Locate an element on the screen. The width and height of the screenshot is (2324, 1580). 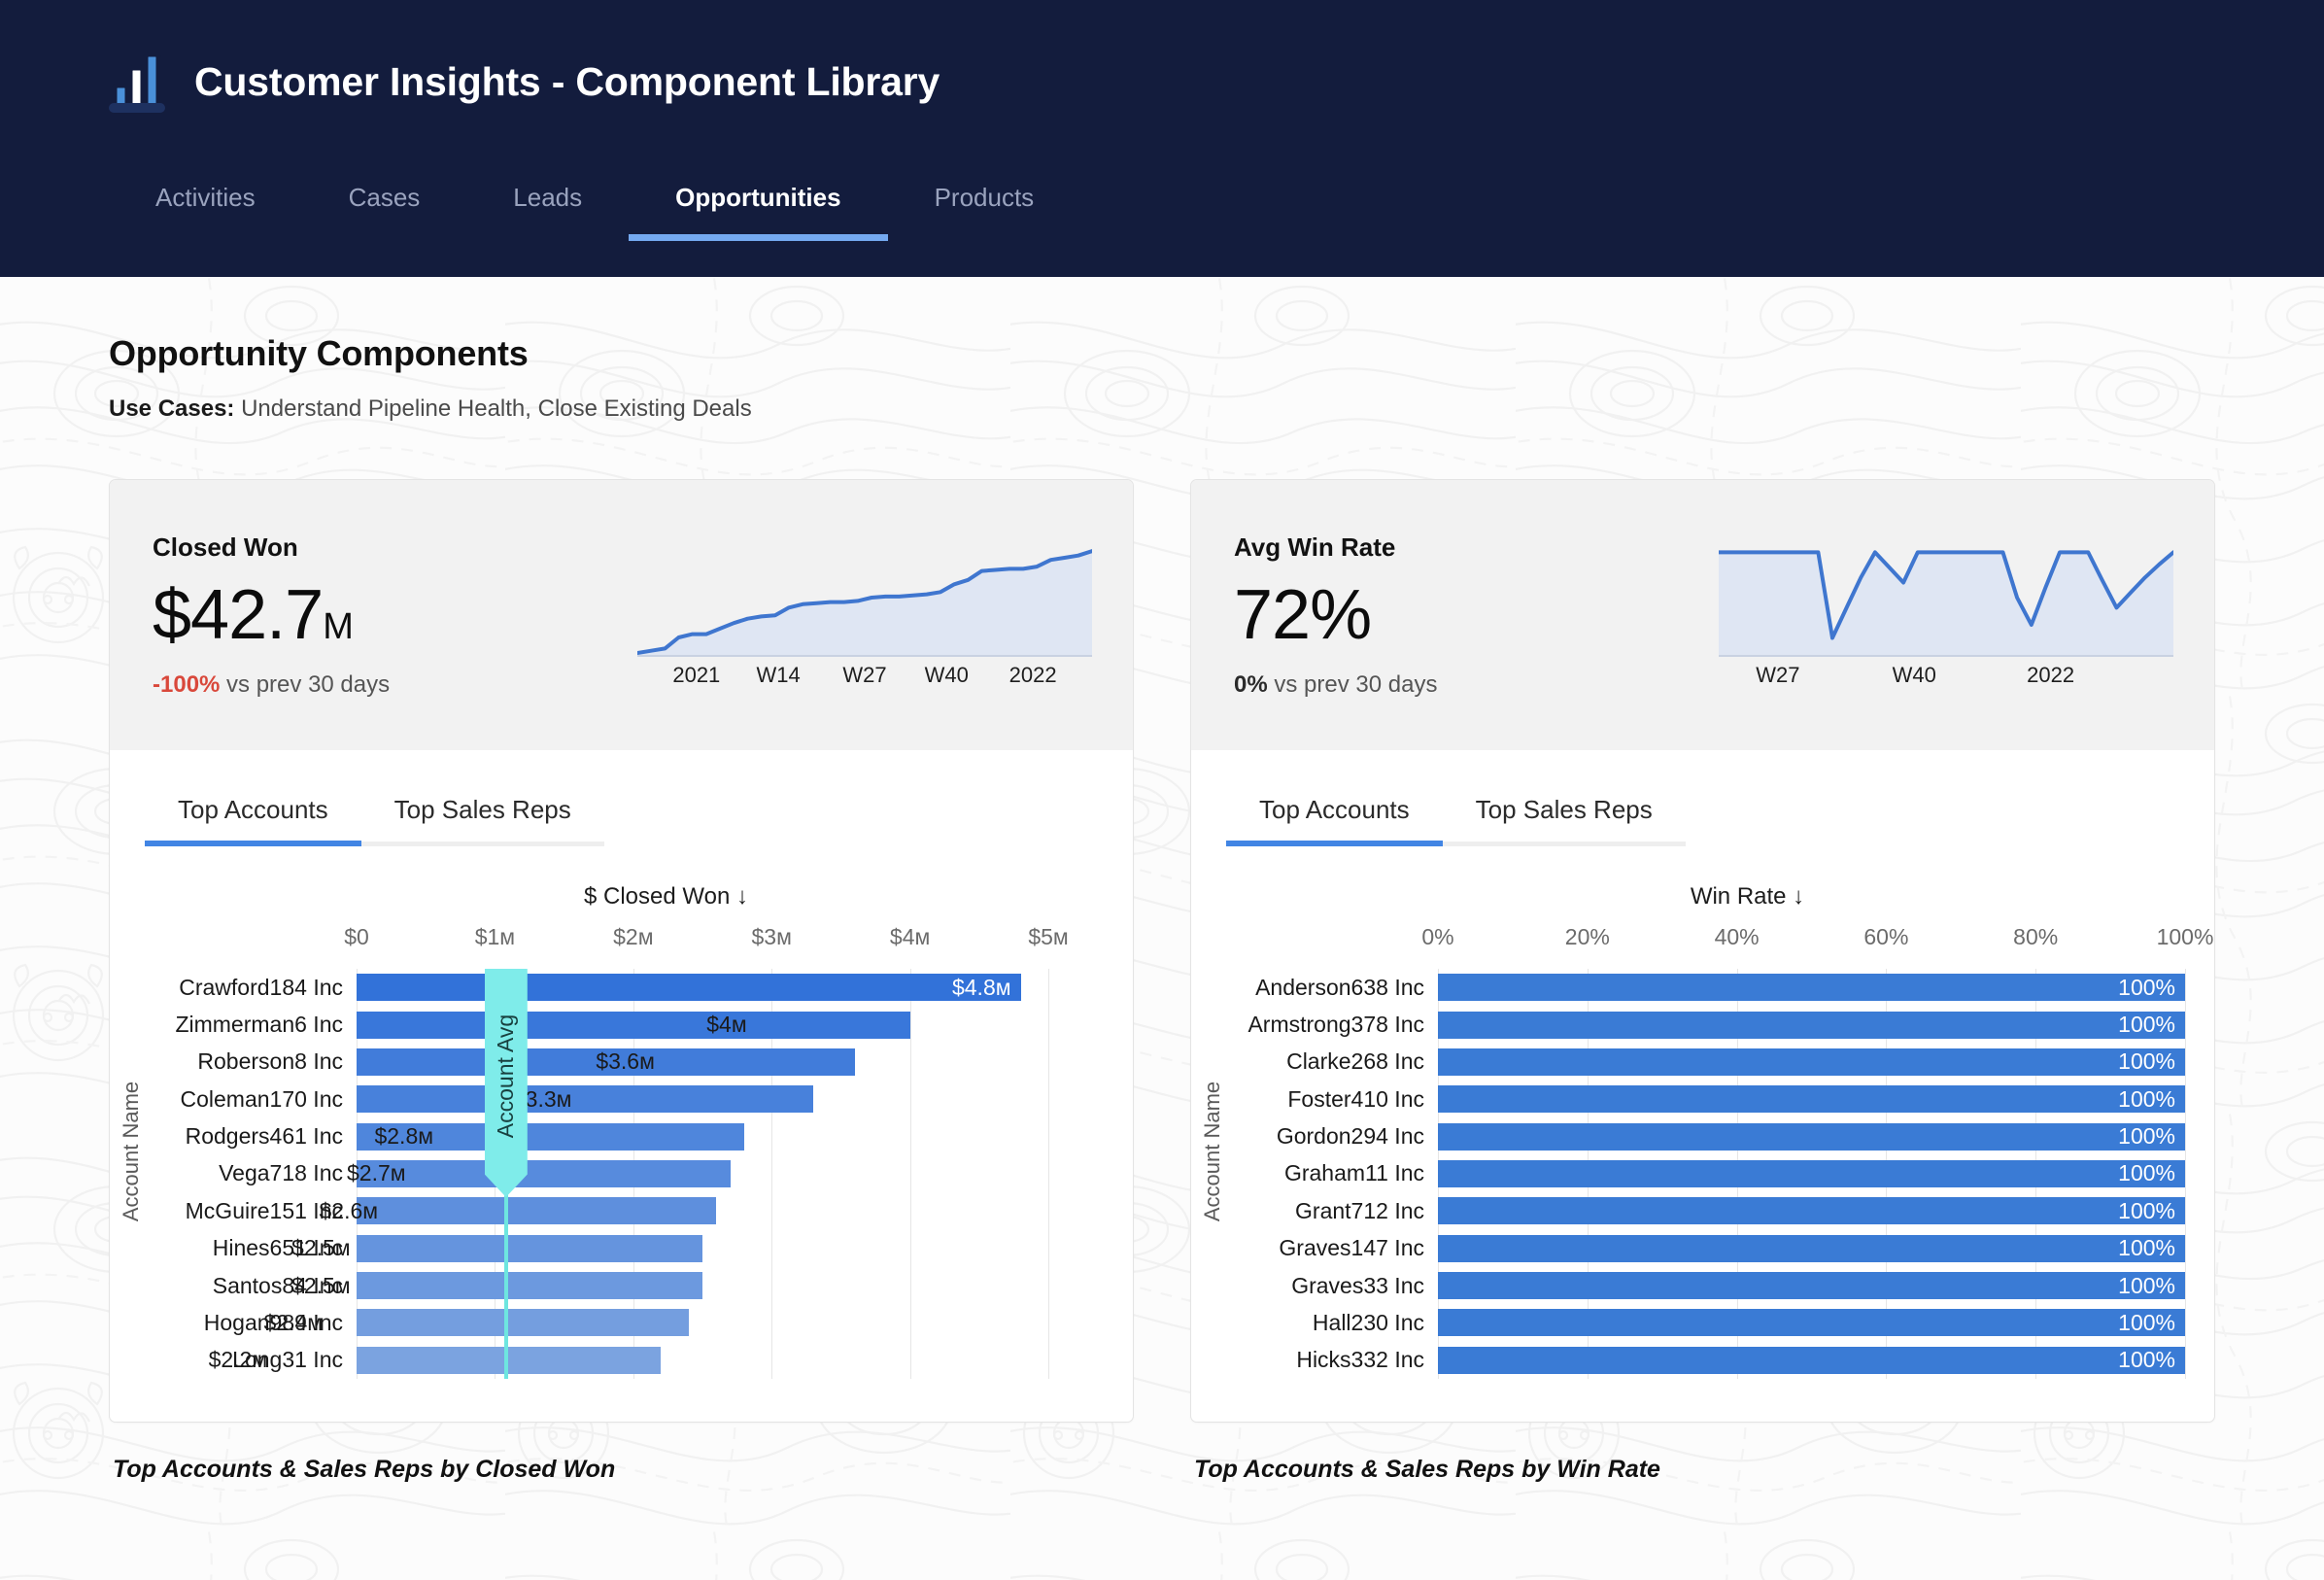
sparkline-tick: 2021 is located at coordinates (697, 675).